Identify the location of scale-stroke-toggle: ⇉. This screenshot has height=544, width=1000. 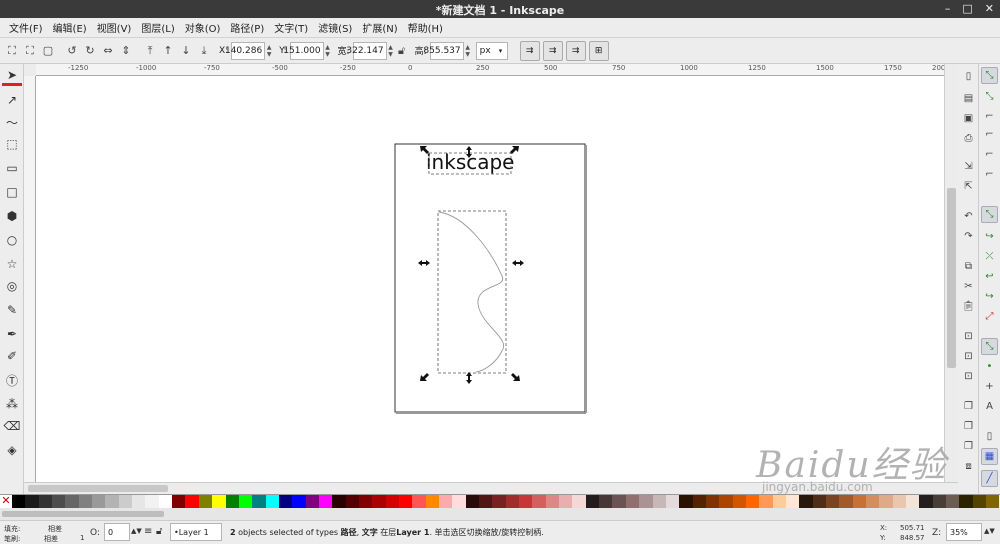
(529, 50).